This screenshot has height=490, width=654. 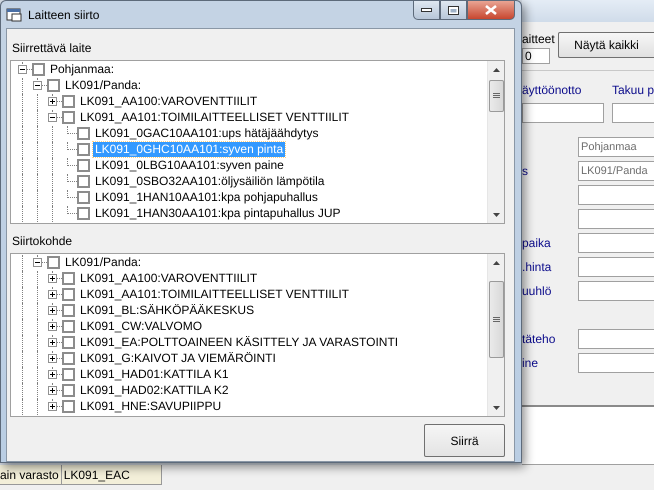 What do you see at coordinates (64, 15) in the screenshot?
I see `dialog-title: Laitteen siirto` at bounding box center [64, 15].